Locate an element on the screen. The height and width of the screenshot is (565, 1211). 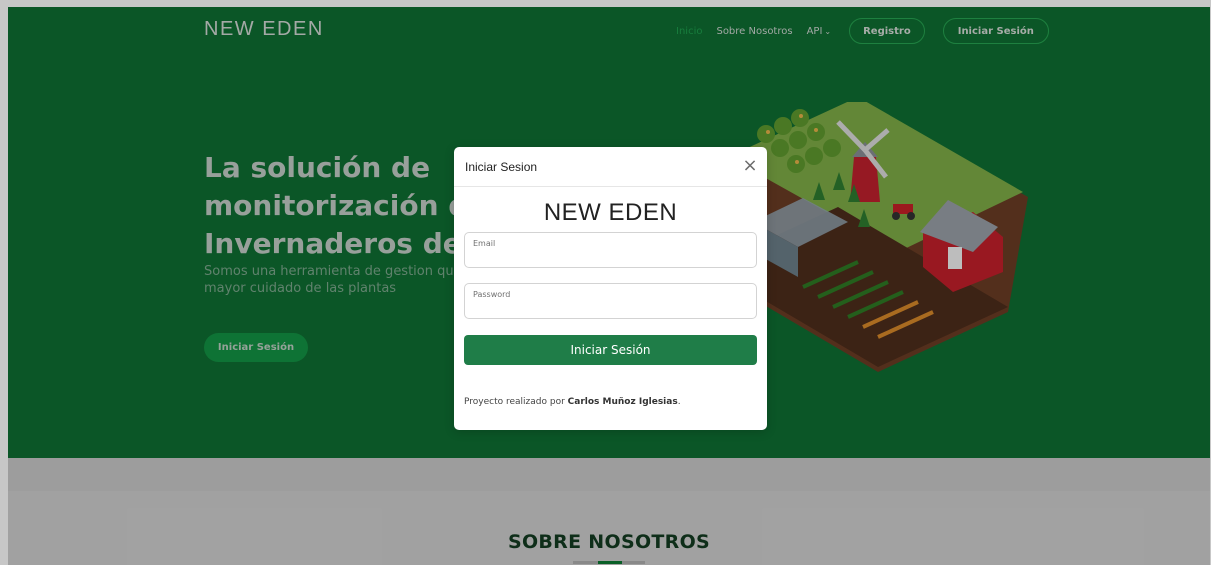
credit-suffix: . is located at coordinates (679, 402).